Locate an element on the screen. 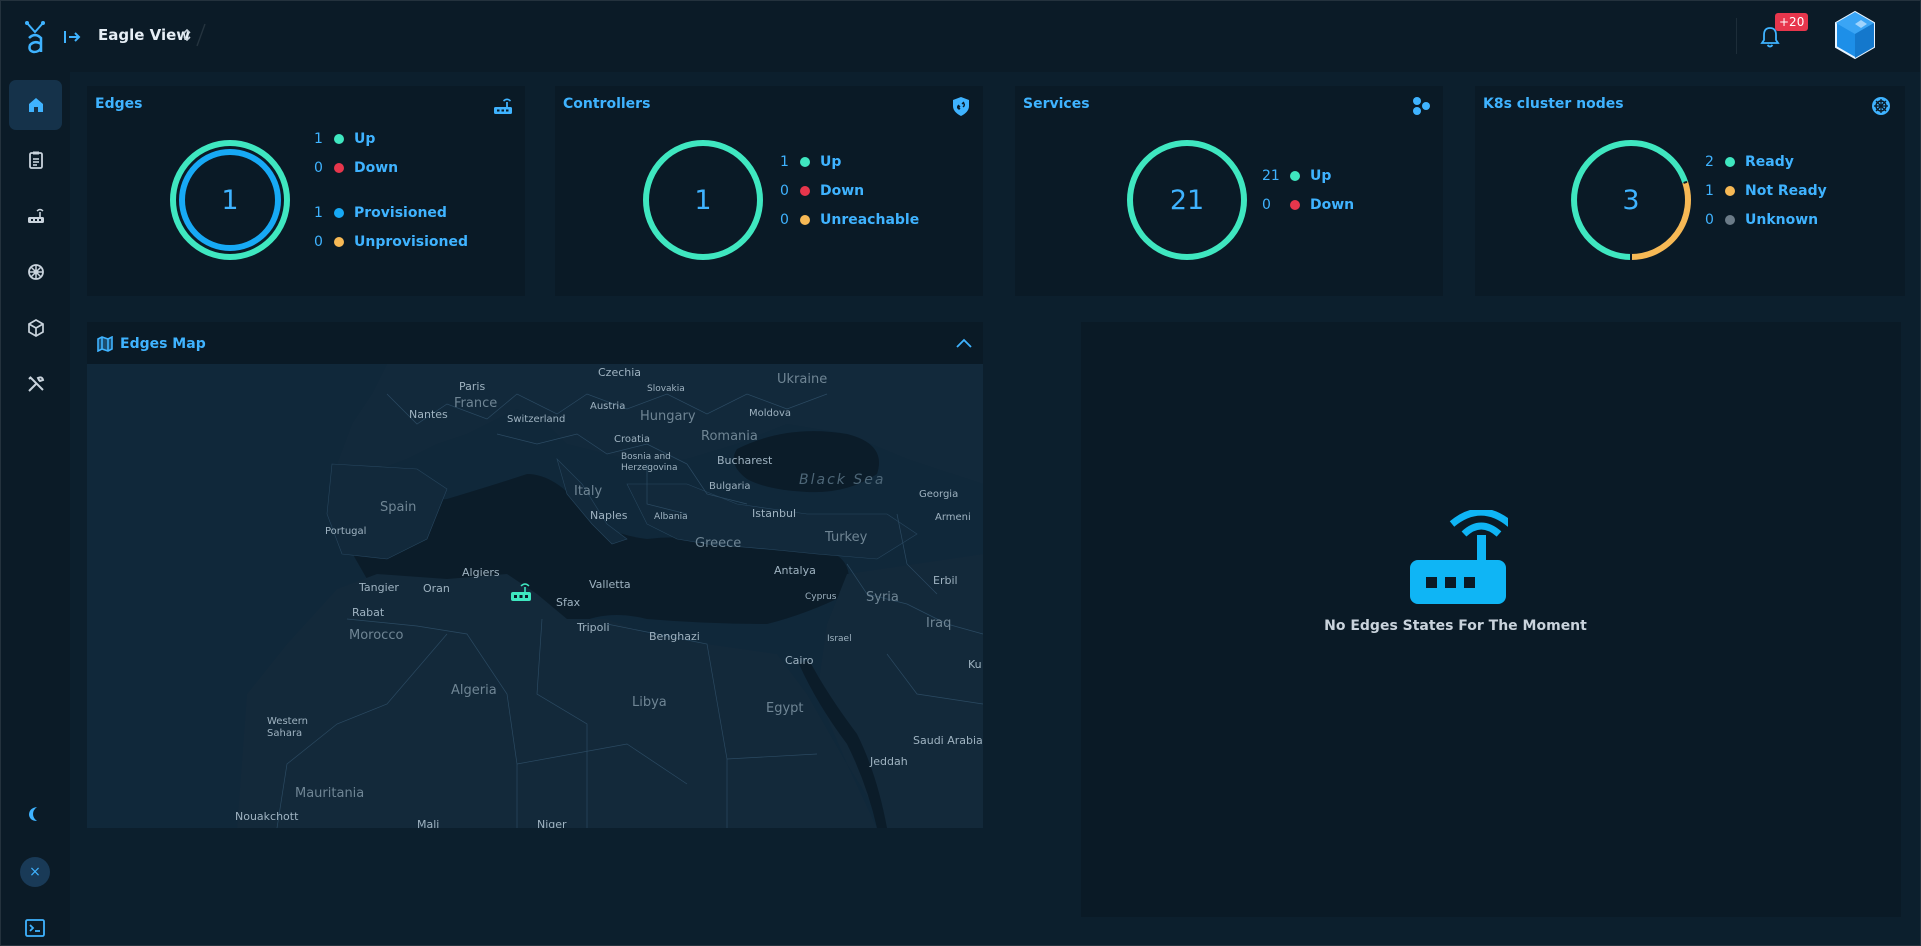 The width and height of the screenshot is (1921, 946). map-label: Valletta is located at coordinates (610, 584).